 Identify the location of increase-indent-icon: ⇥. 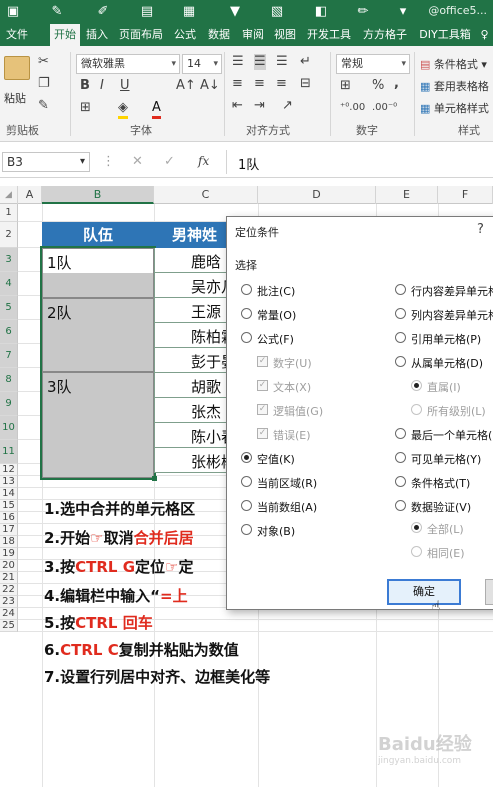
(259, 106).